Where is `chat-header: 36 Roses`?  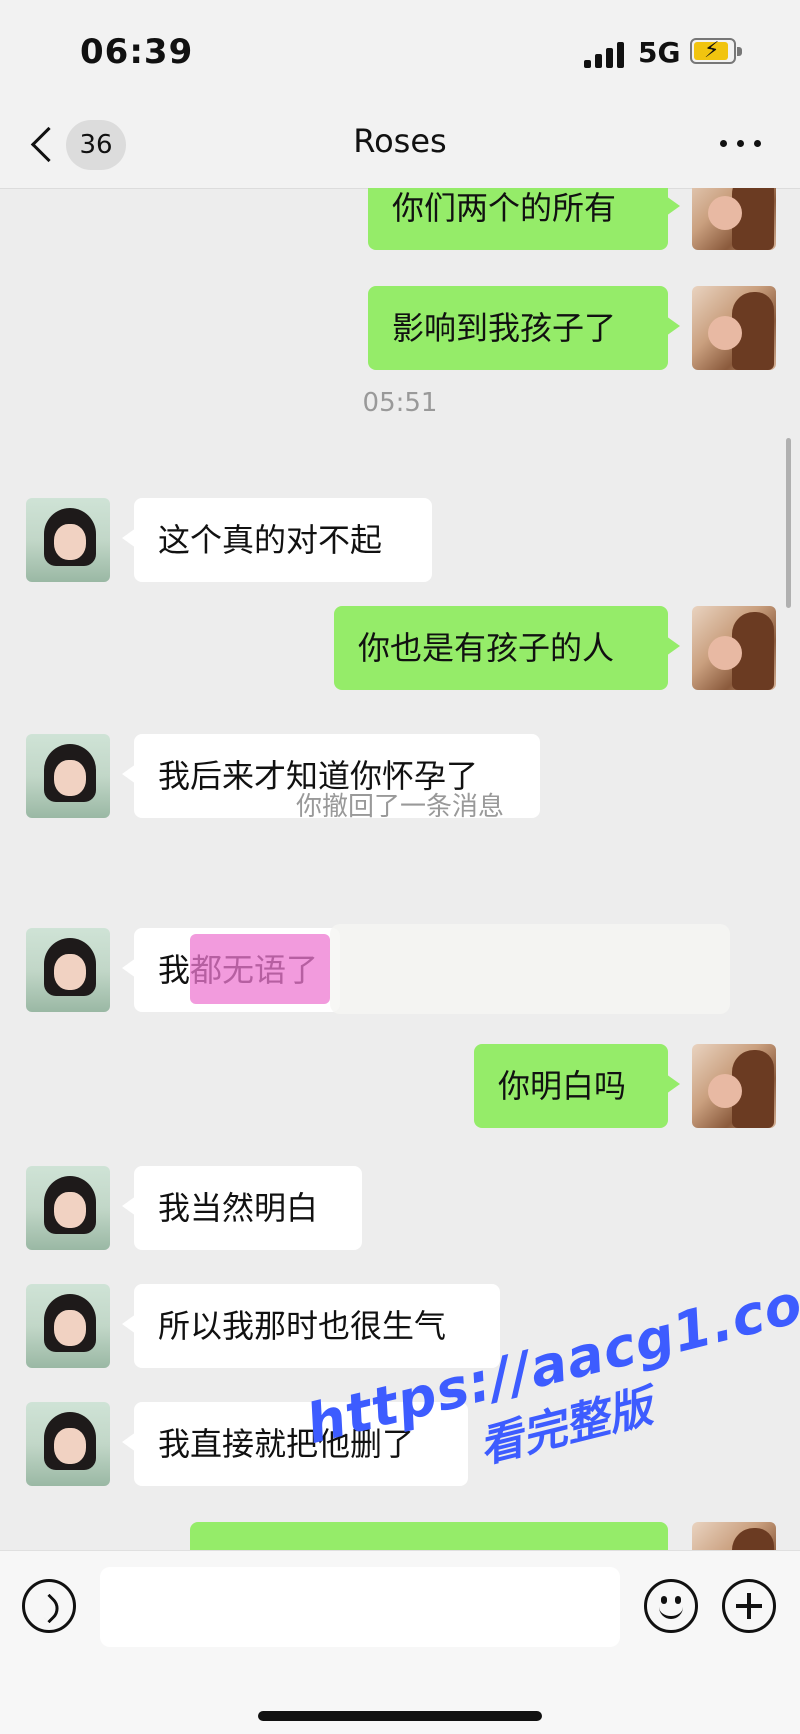
chat-header: 36 Roses is located at coordinates (400, 144).